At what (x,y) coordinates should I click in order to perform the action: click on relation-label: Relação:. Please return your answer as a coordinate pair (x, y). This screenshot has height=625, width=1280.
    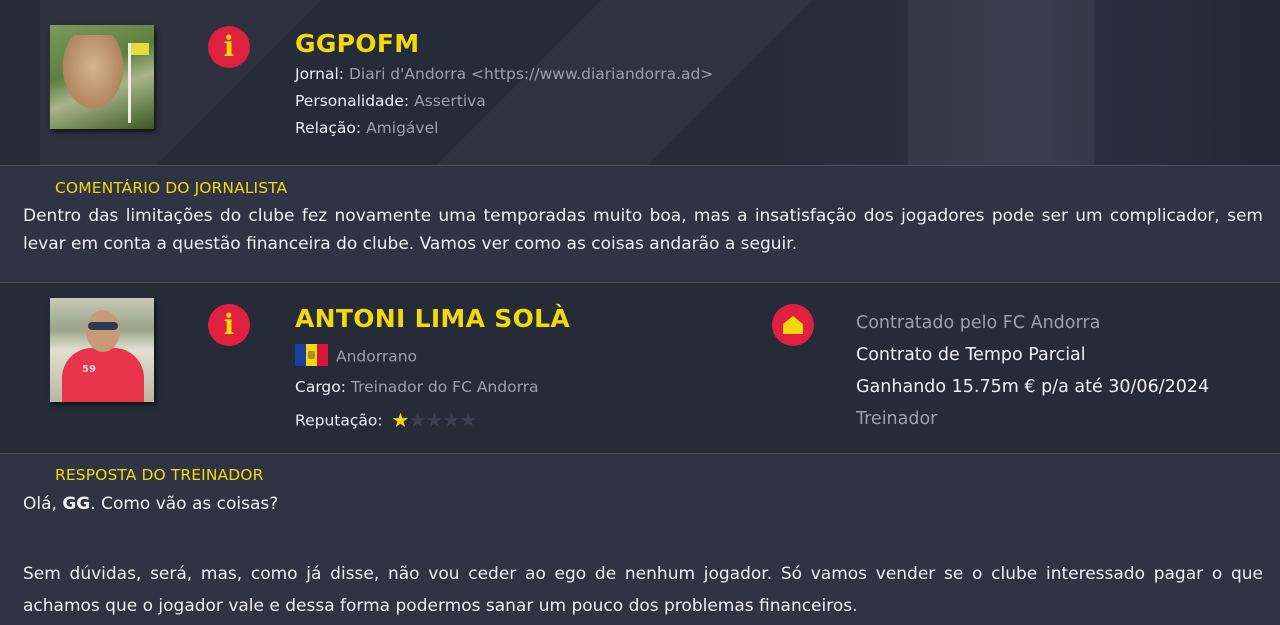
    Looking at the image, I should click on (328, 128).